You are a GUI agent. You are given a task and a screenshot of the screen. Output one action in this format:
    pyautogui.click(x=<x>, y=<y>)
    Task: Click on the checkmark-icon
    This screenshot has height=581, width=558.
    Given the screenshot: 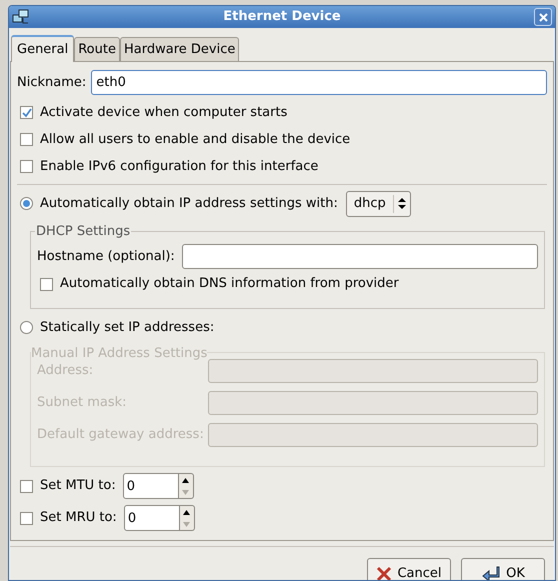 What is the action you would take?
    pyautogui.click(x=27, y=113)
    